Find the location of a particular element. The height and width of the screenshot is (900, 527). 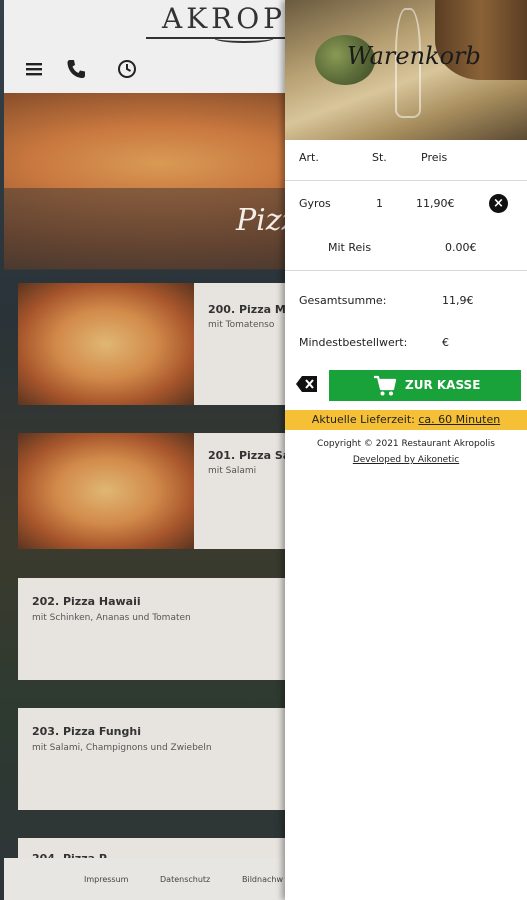

delivery-time-bar: Aktuelle Lieferzeit: ca. 60 Minuten is located at coordinates (406, 420).